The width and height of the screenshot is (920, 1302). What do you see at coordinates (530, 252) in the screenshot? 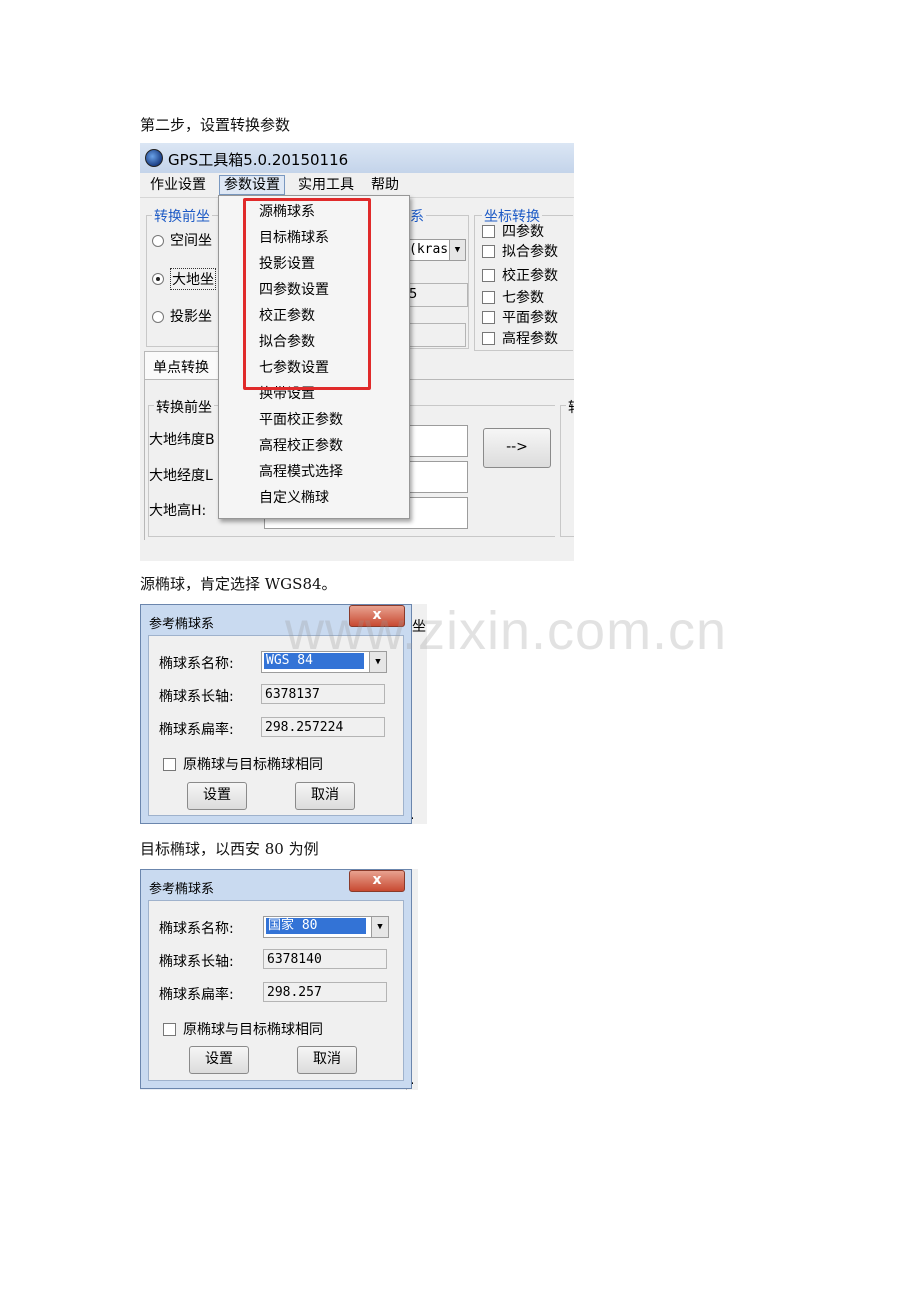
I see `checkbox-fit-params-label: 拟合参数` at bounding box center [530, 252].